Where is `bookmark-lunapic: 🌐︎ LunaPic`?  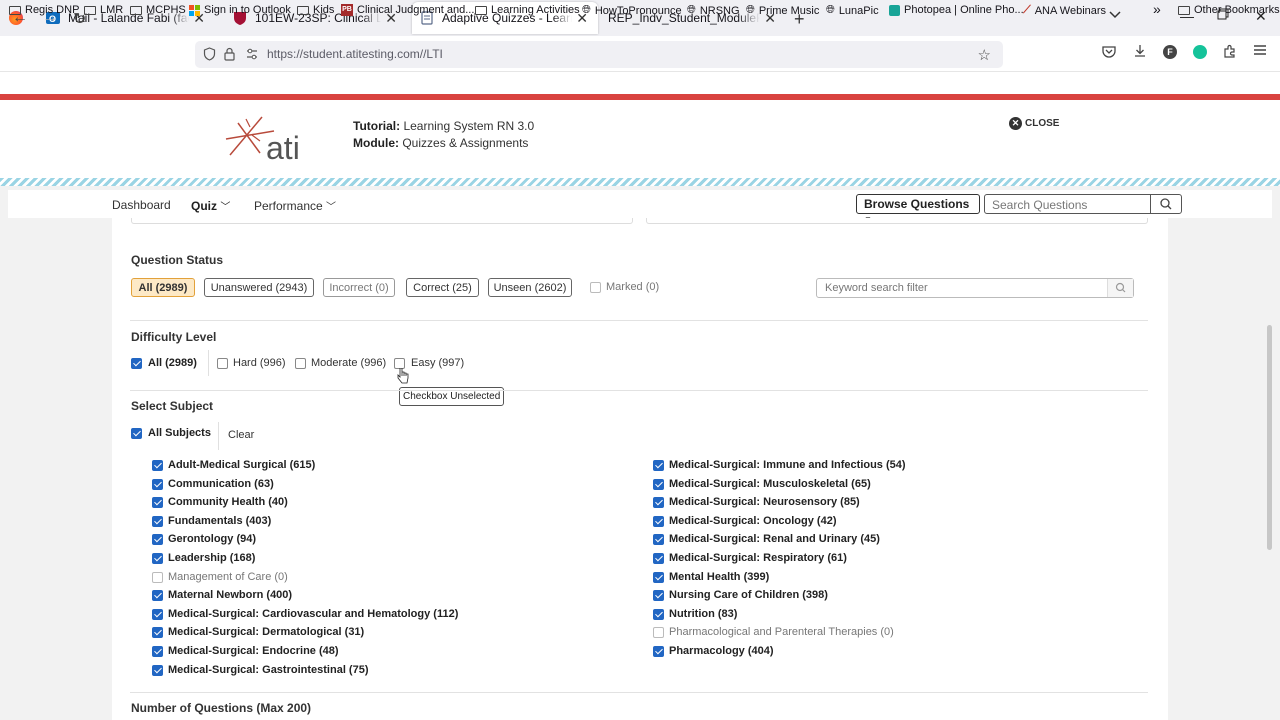
bookmark-lunapic: 🌐︎ LunaPic is located at coordinates (852, 10).